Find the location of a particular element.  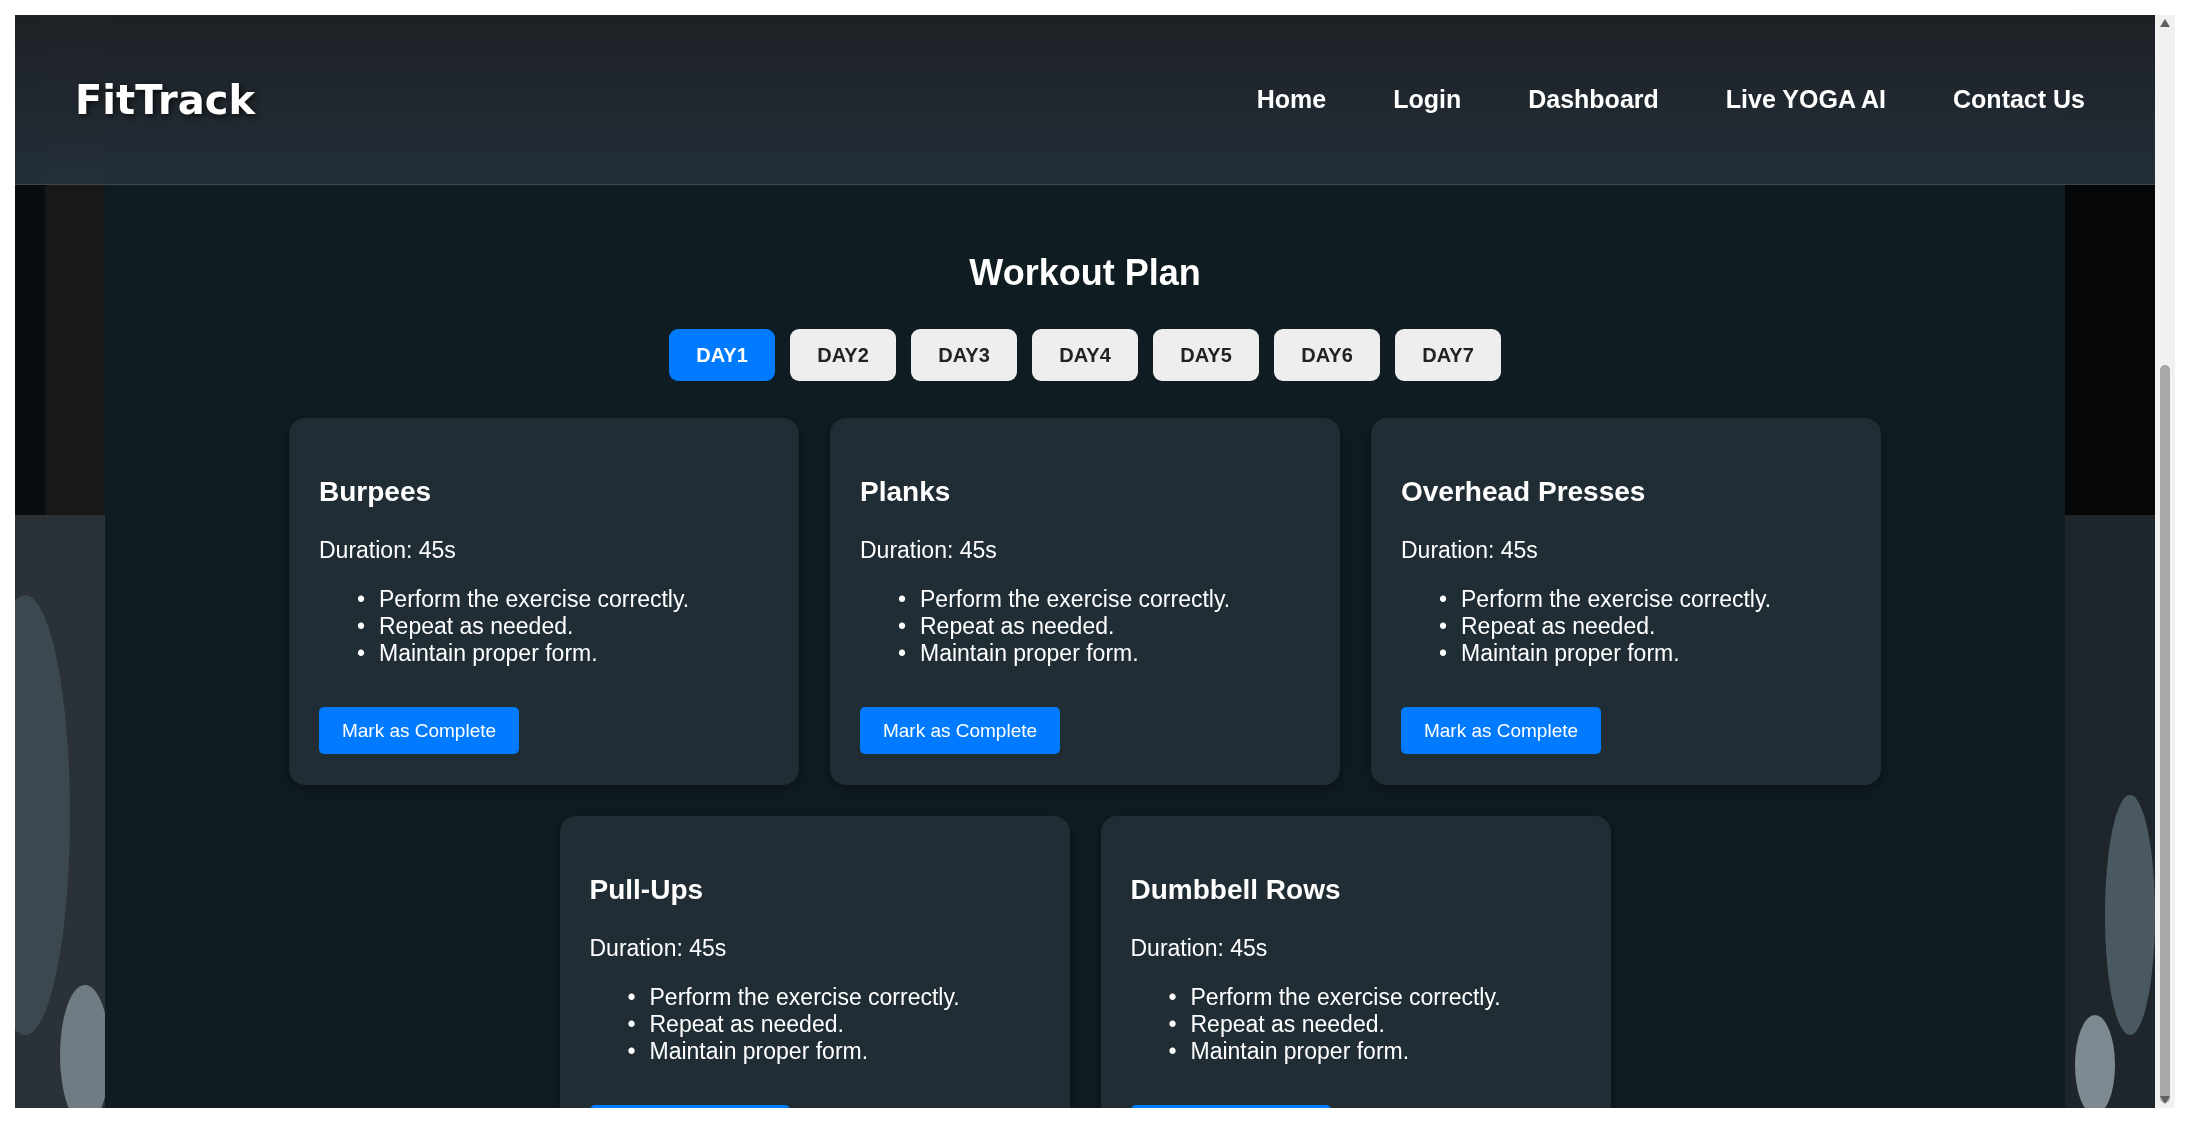

exercise-name: Overhead Presses is located at coordinates (1524, 492).